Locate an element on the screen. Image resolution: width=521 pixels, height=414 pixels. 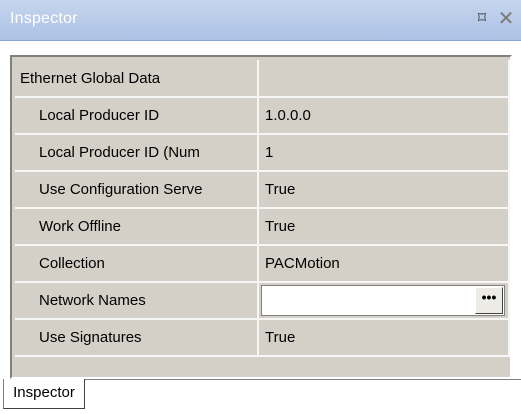
property-value-editor-cell: ••• is located at coordinates (384, 301).